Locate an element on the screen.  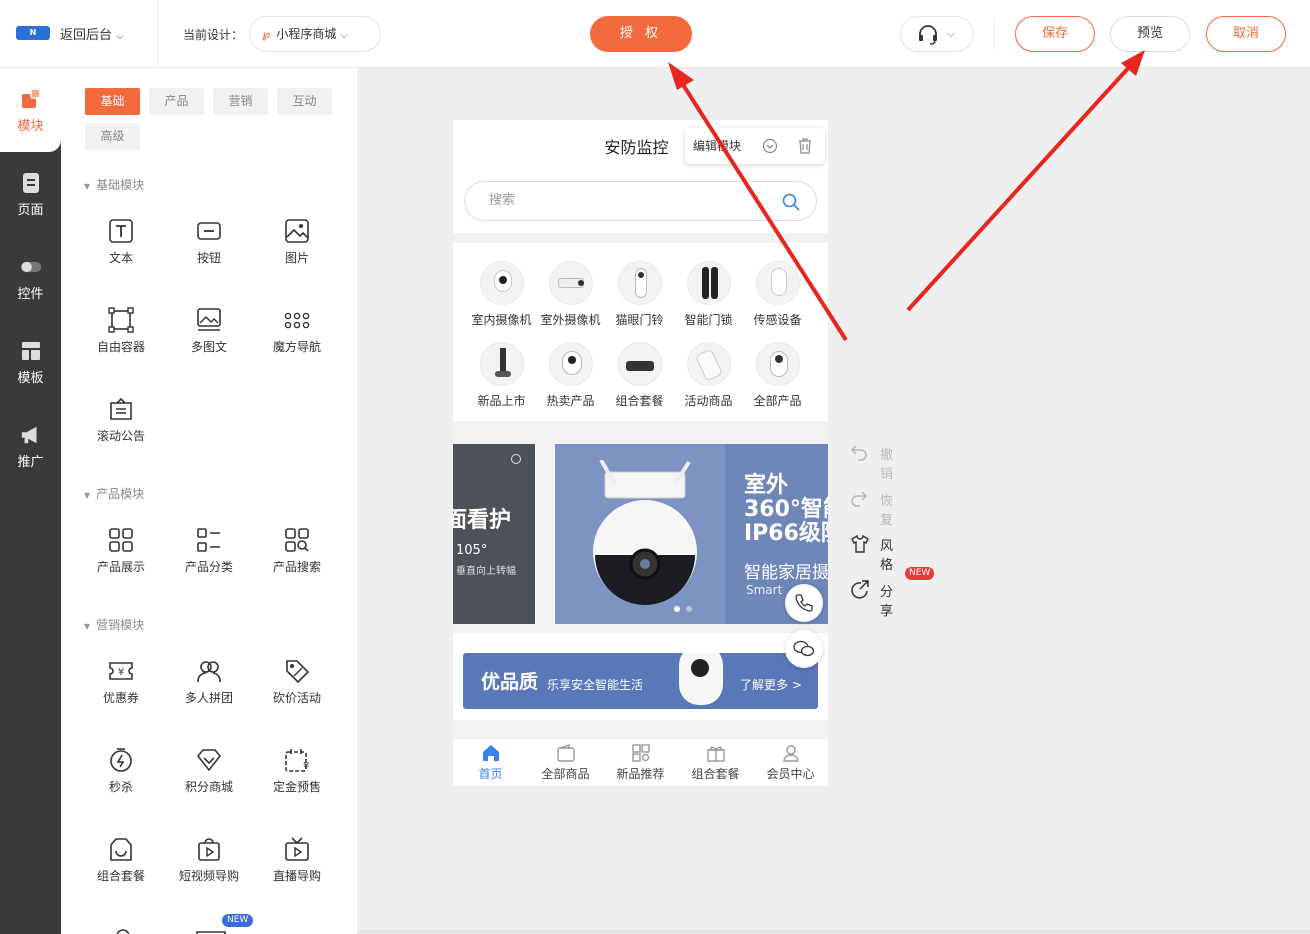
tool-group-buy: 多人拼团 is located at coordinates (209, 682).